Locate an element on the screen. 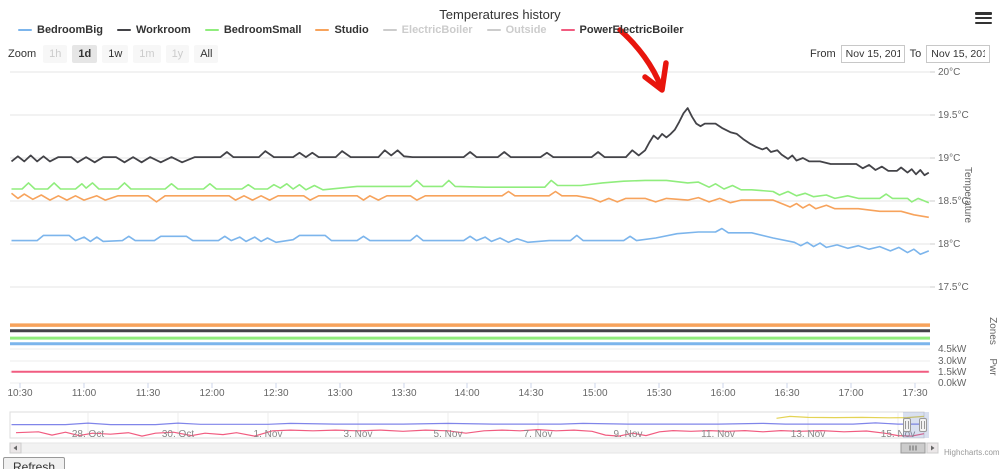  zoom-button-1y: 1y is located at coordinates (177, 54).